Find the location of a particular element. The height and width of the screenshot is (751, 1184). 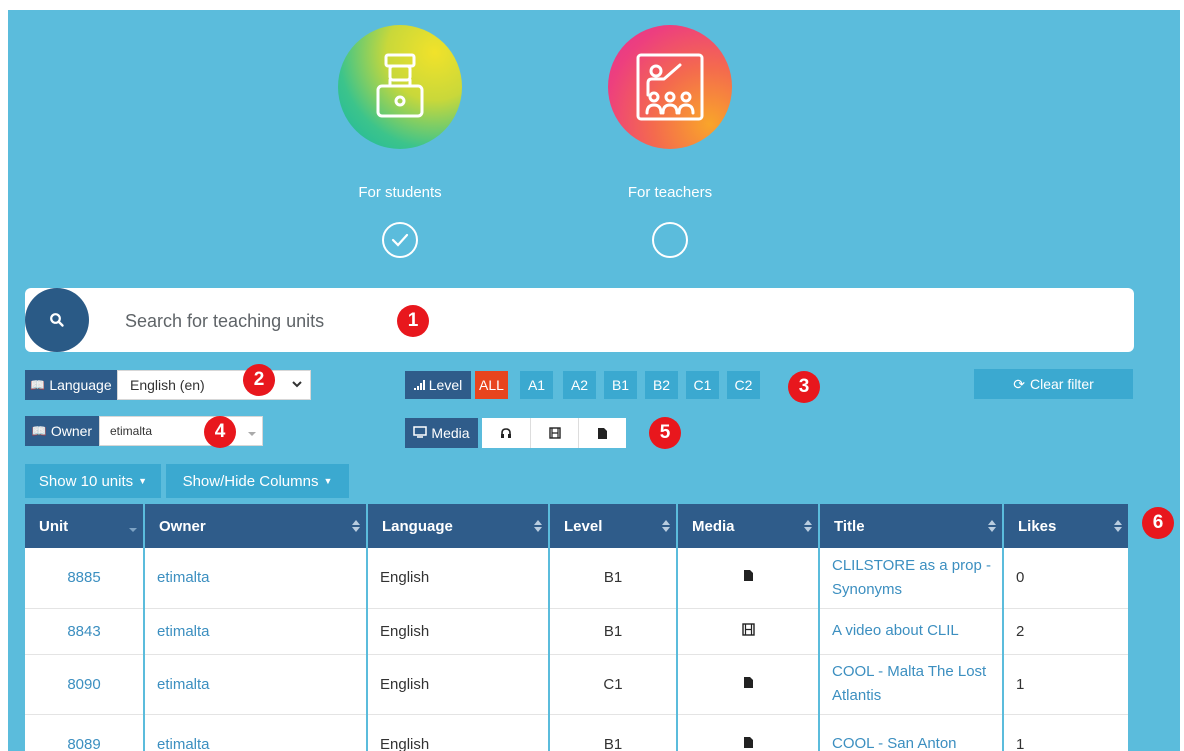

media-audio-button is located at coordinates (506, 433).